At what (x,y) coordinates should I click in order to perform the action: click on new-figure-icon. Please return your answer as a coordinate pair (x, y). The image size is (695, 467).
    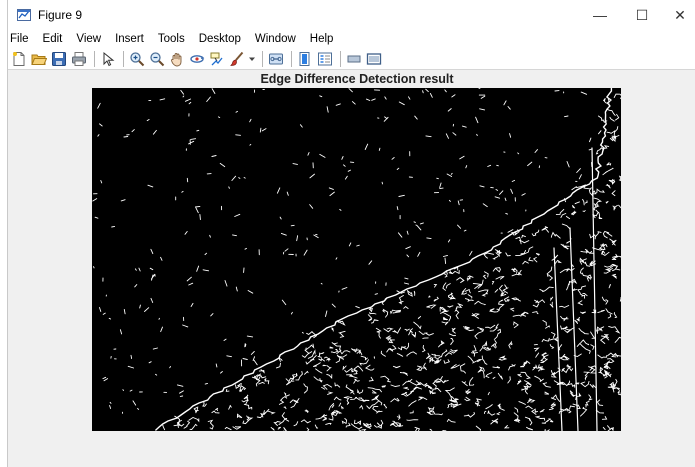
    Looking at the image, I should click on (19, 59).